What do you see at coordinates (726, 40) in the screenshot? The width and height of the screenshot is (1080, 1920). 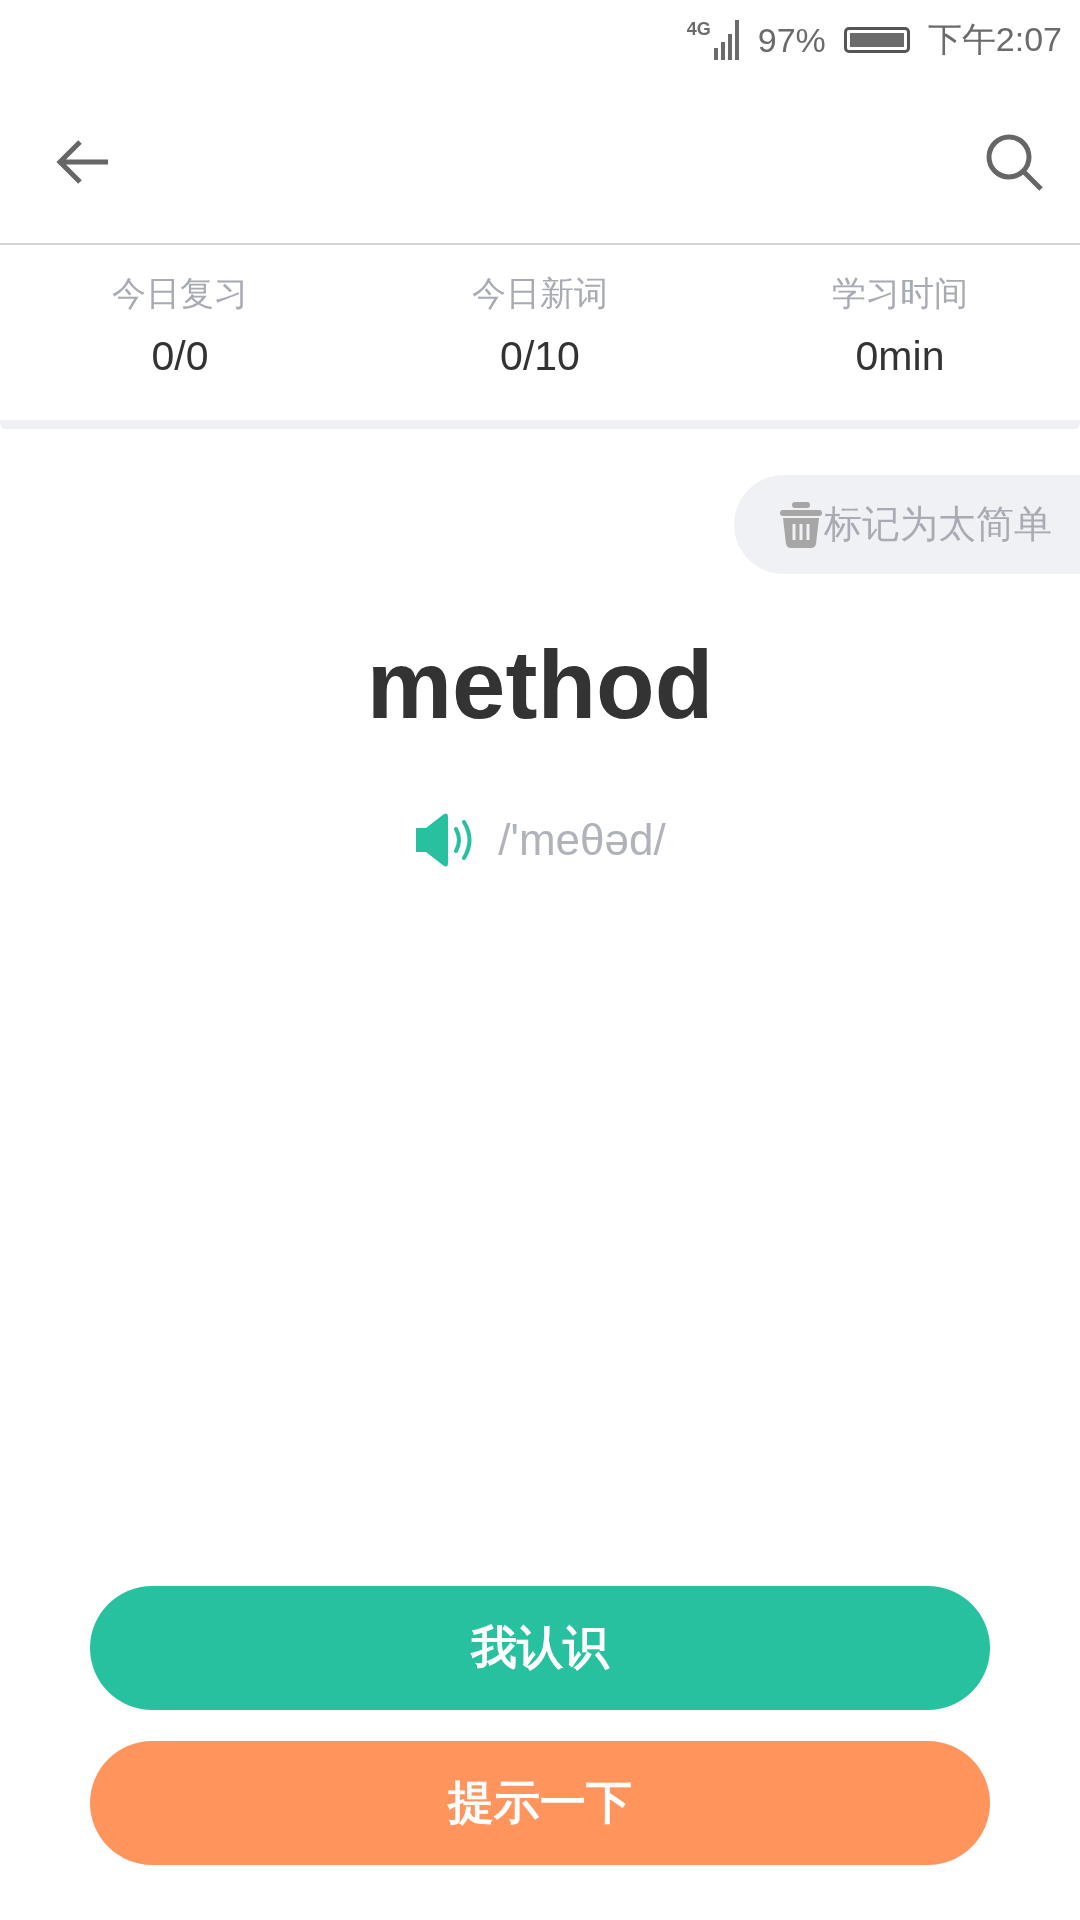 I see `signal-icon` at bounding box center [726, 40].